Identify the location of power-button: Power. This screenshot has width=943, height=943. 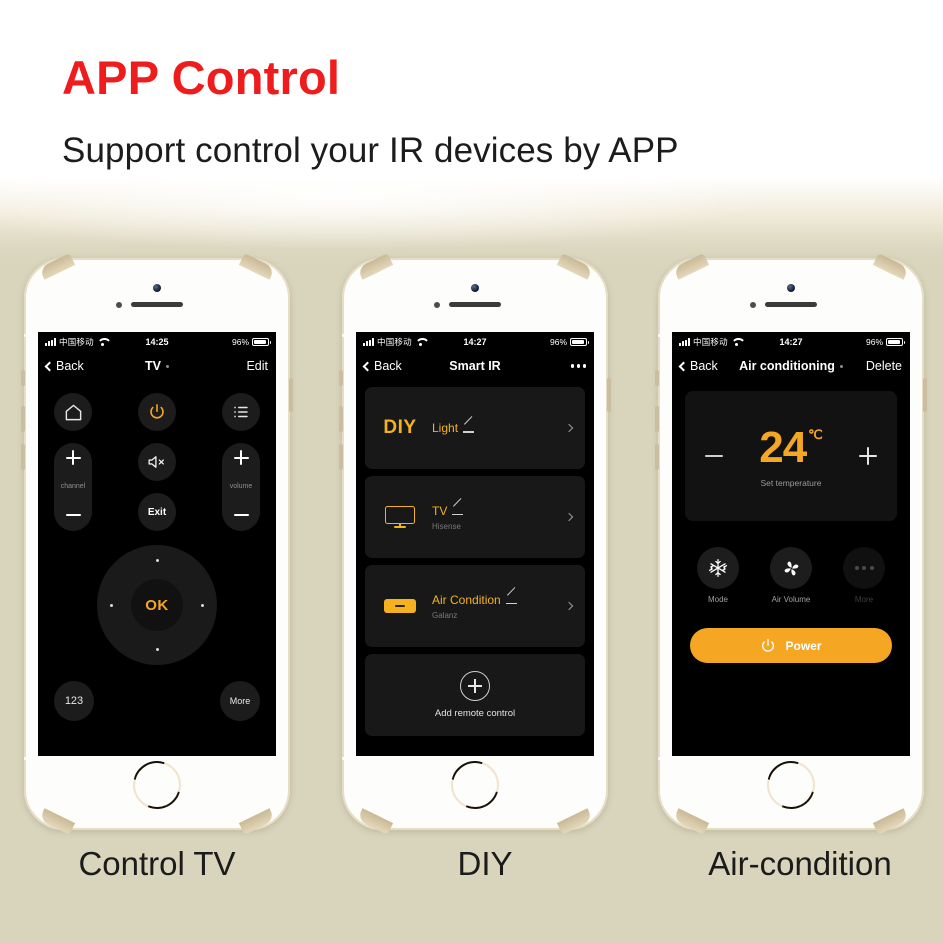
(791, 645).